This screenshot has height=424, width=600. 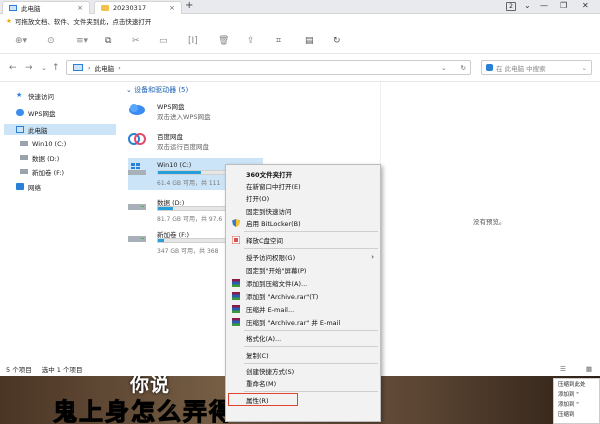 I want to click on quick-drop-text: 可拖放文档、软件、文件夹到此，点击快速打开, so click(x=83, y=22).